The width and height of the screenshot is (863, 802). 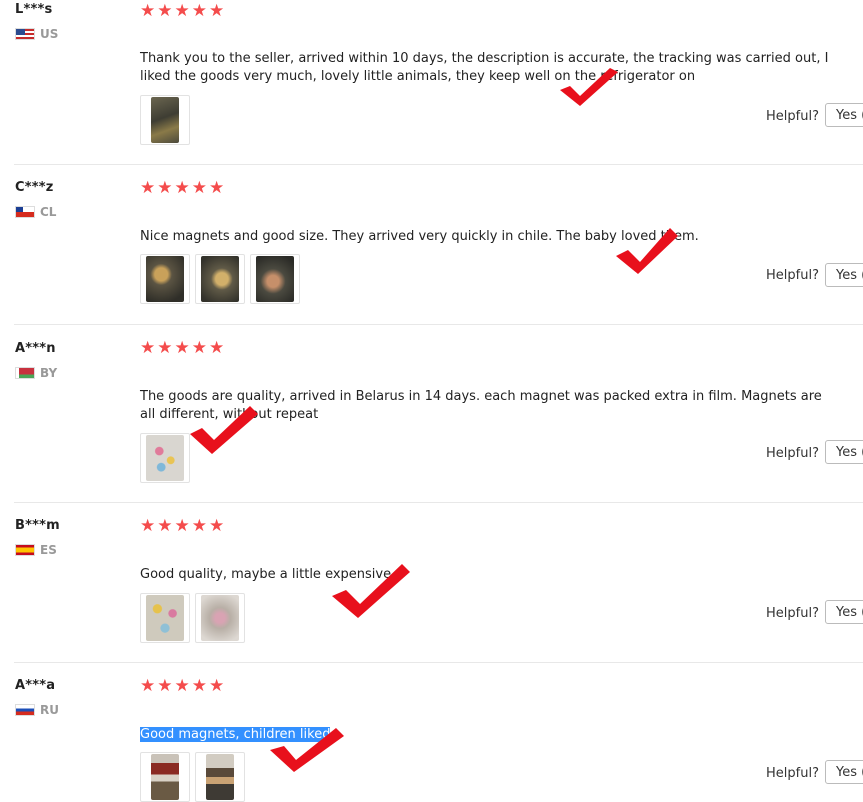 I want to click on es-flag-icon, so click(x=25, y=550).